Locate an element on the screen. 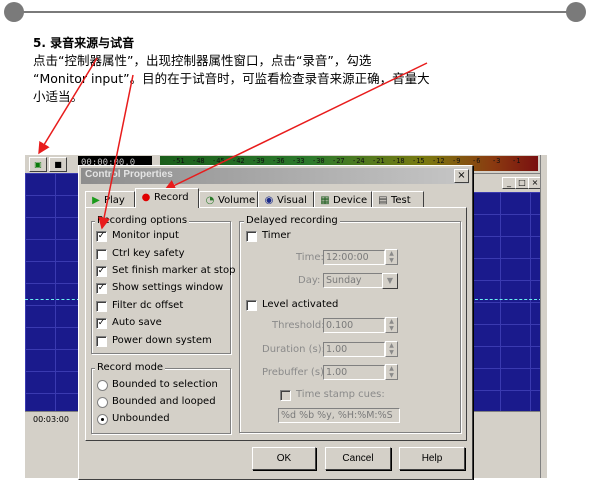  tab-record: ● Record is located at coordinates (167, 198).